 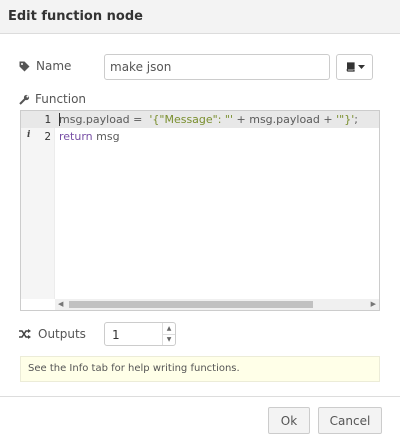 I want to click on name-label-row: Name, so click(x=45, y=66).